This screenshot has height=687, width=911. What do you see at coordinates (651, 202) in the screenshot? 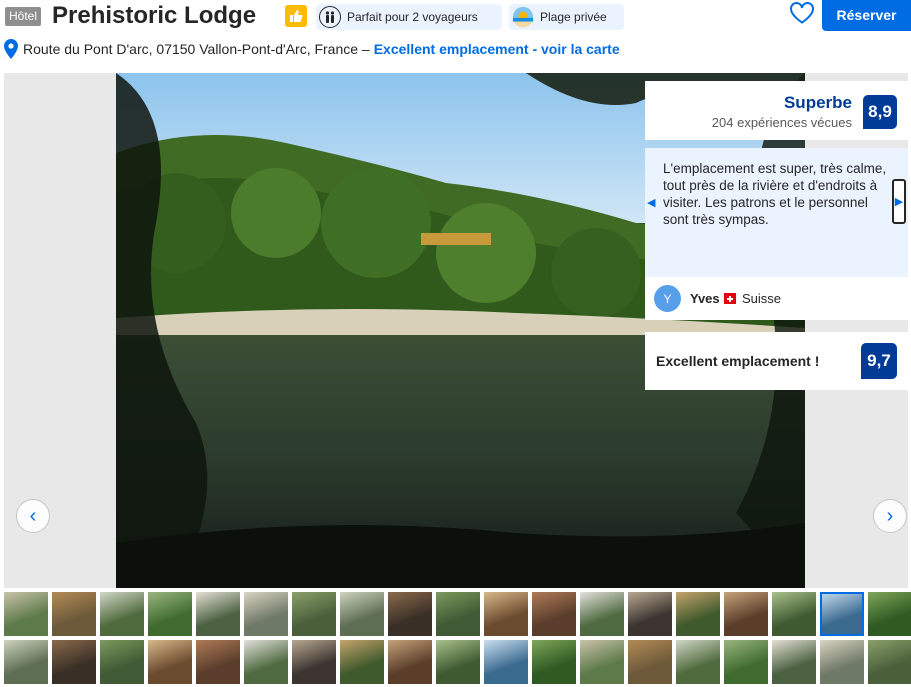
I see `review-prev-icon: ◀` at bounding box center [651, 202].